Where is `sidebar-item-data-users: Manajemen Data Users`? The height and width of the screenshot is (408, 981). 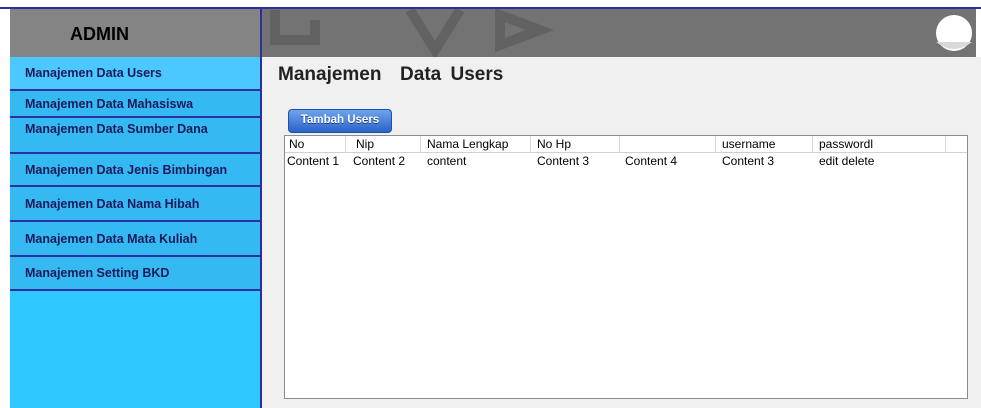
sidebar-item-data-users: Manajemen Data Users is located at coordinates (135, 74).